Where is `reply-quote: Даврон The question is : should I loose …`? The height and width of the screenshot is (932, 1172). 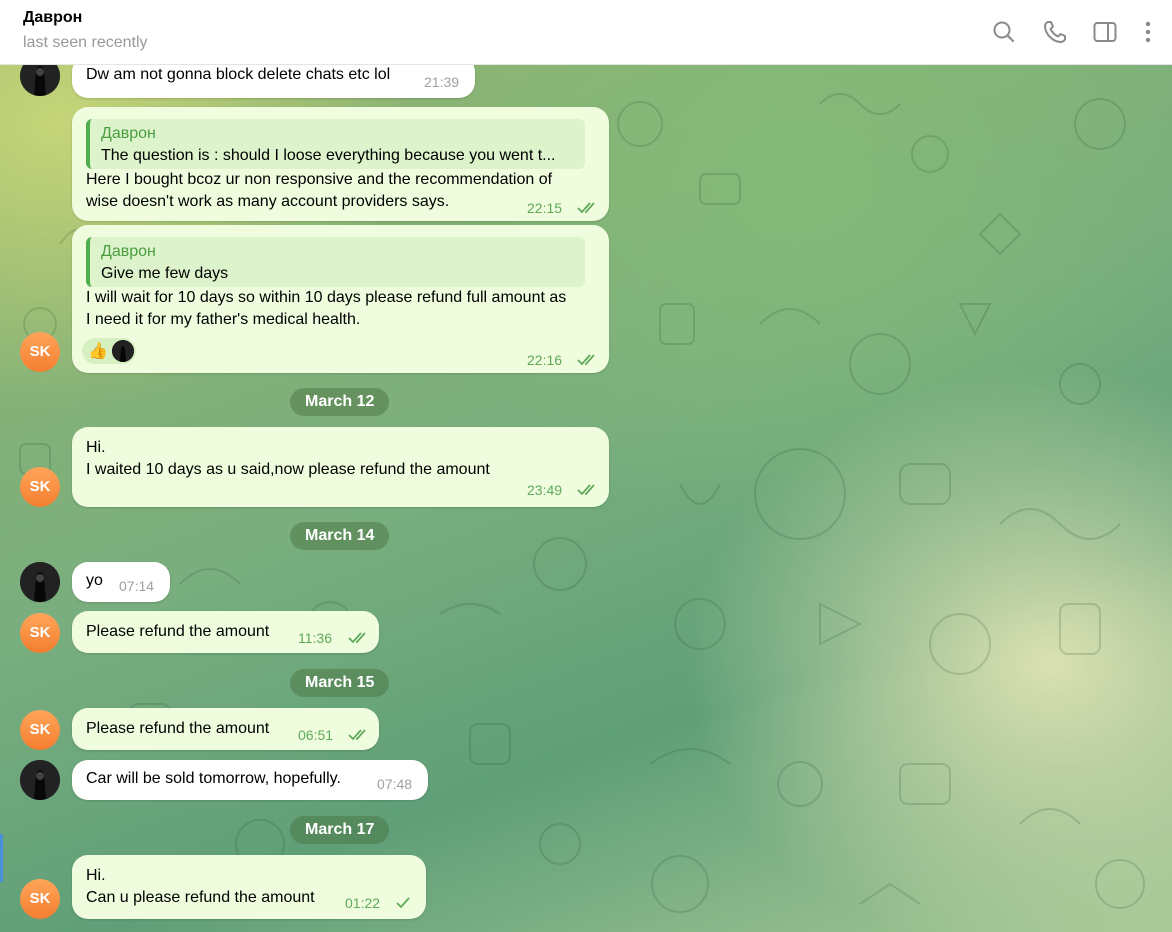 reply-quote: Даврон The question is : should I loose … is located at coordinates (335, 144).